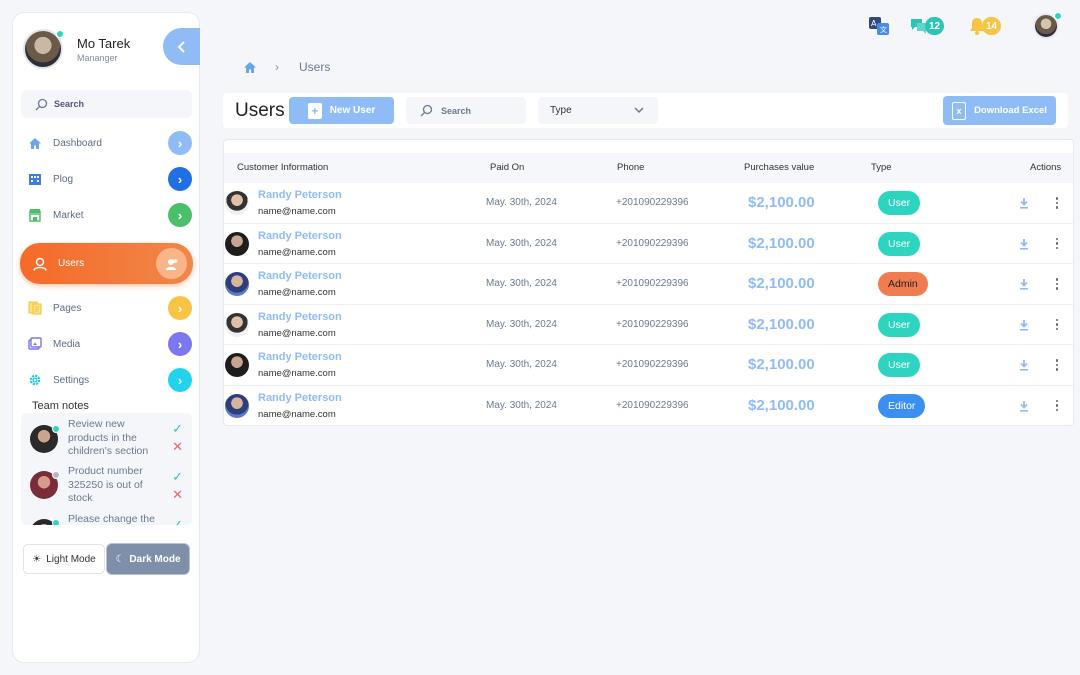 This screenshot has height=675, width=1080. Describe the element at coordinates (106, 344) in the screenshot. I see `sidebar-item-media: Media ›` at that location.